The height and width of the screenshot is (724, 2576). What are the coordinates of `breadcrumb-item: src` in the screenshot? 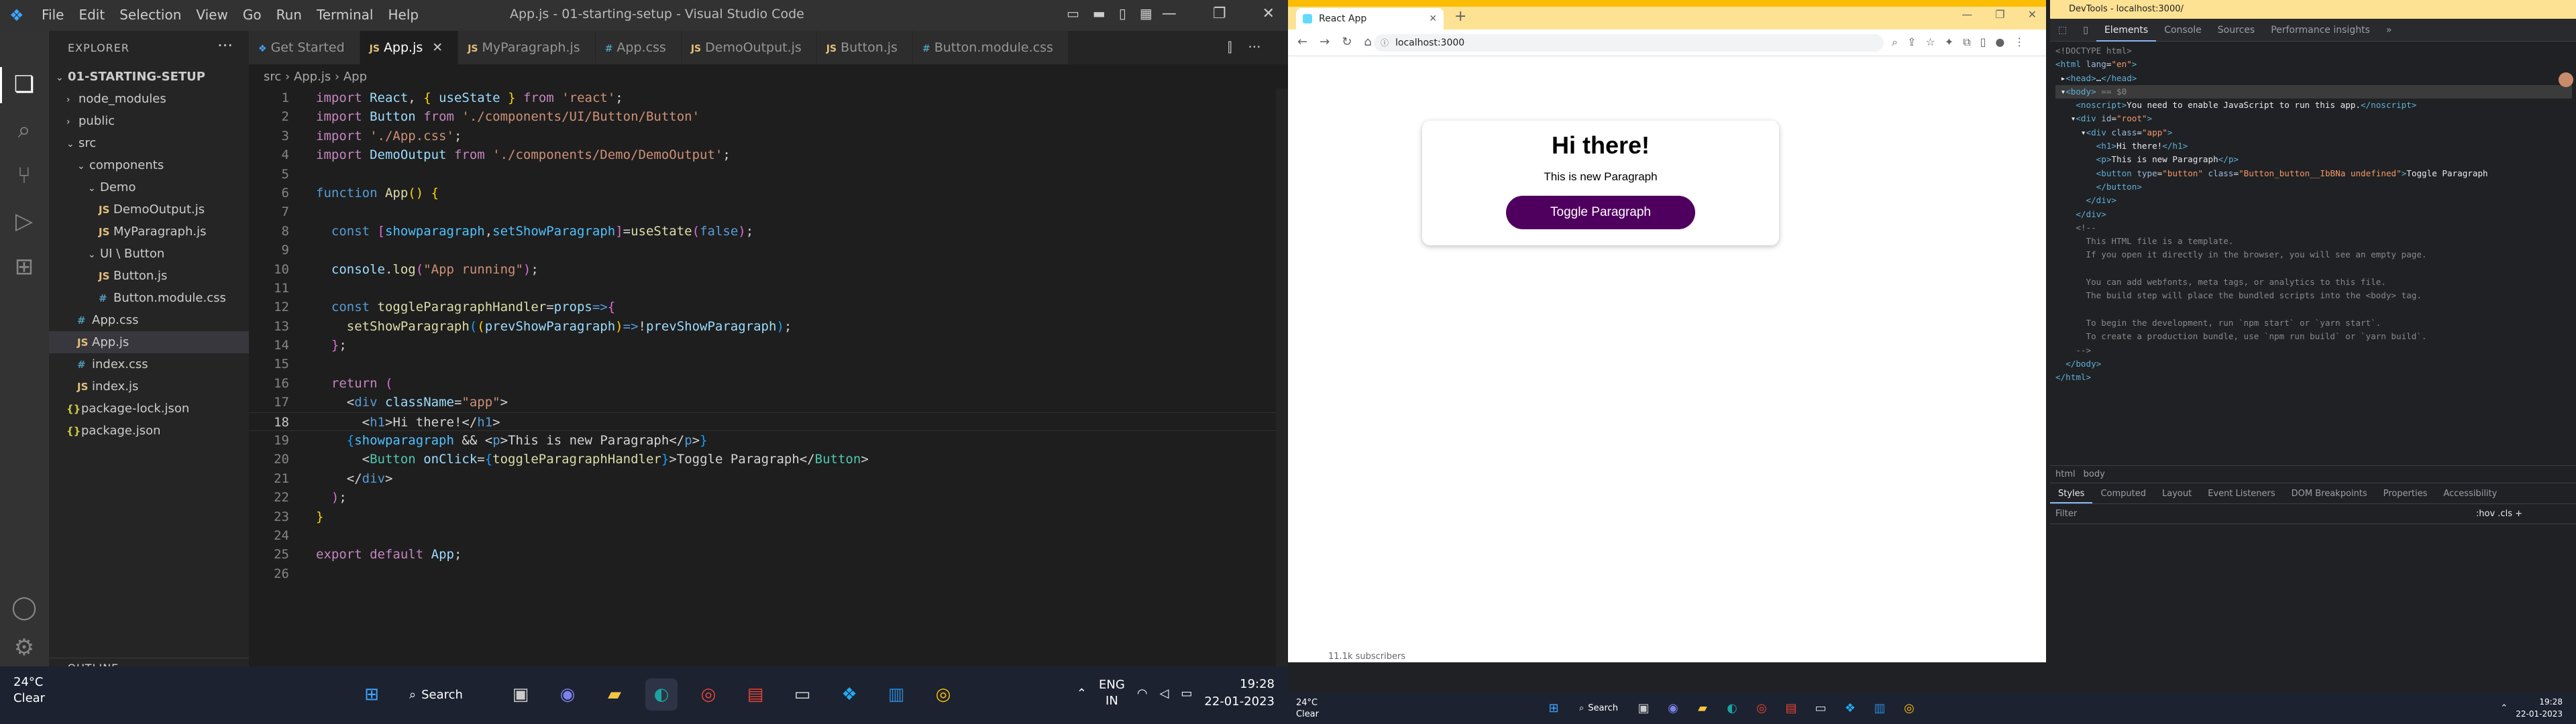 It's located at (272, 77).